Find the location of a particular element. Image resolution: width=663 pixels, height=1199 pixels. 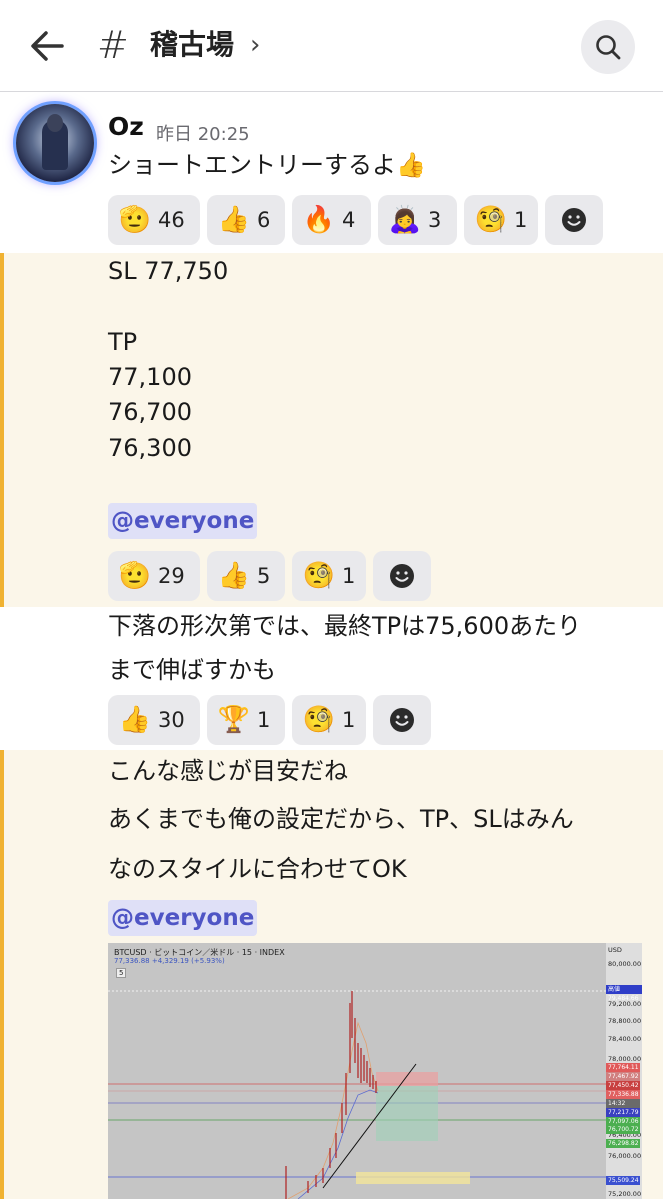

y-tick: 75,200.00 is located at coordinates (625, 1194).